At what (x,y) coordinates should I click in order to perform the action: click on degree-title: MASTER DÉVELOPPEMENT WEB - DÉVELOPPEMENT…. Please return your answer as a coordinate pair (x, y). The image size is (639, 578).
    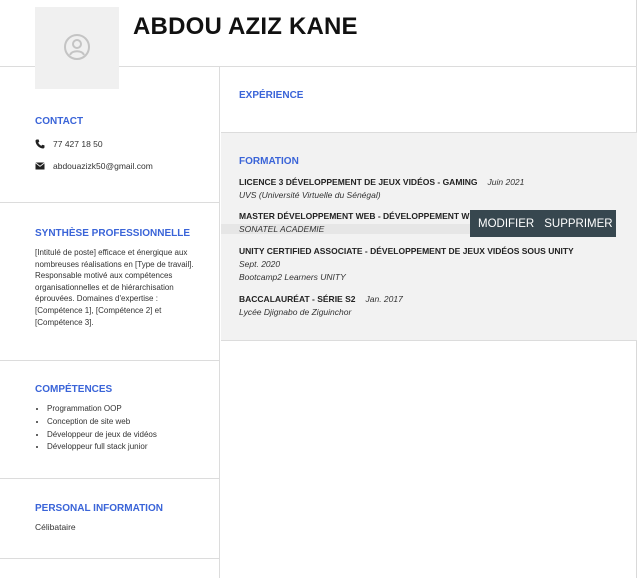
    Looking at the image, I should click on (357, 216).